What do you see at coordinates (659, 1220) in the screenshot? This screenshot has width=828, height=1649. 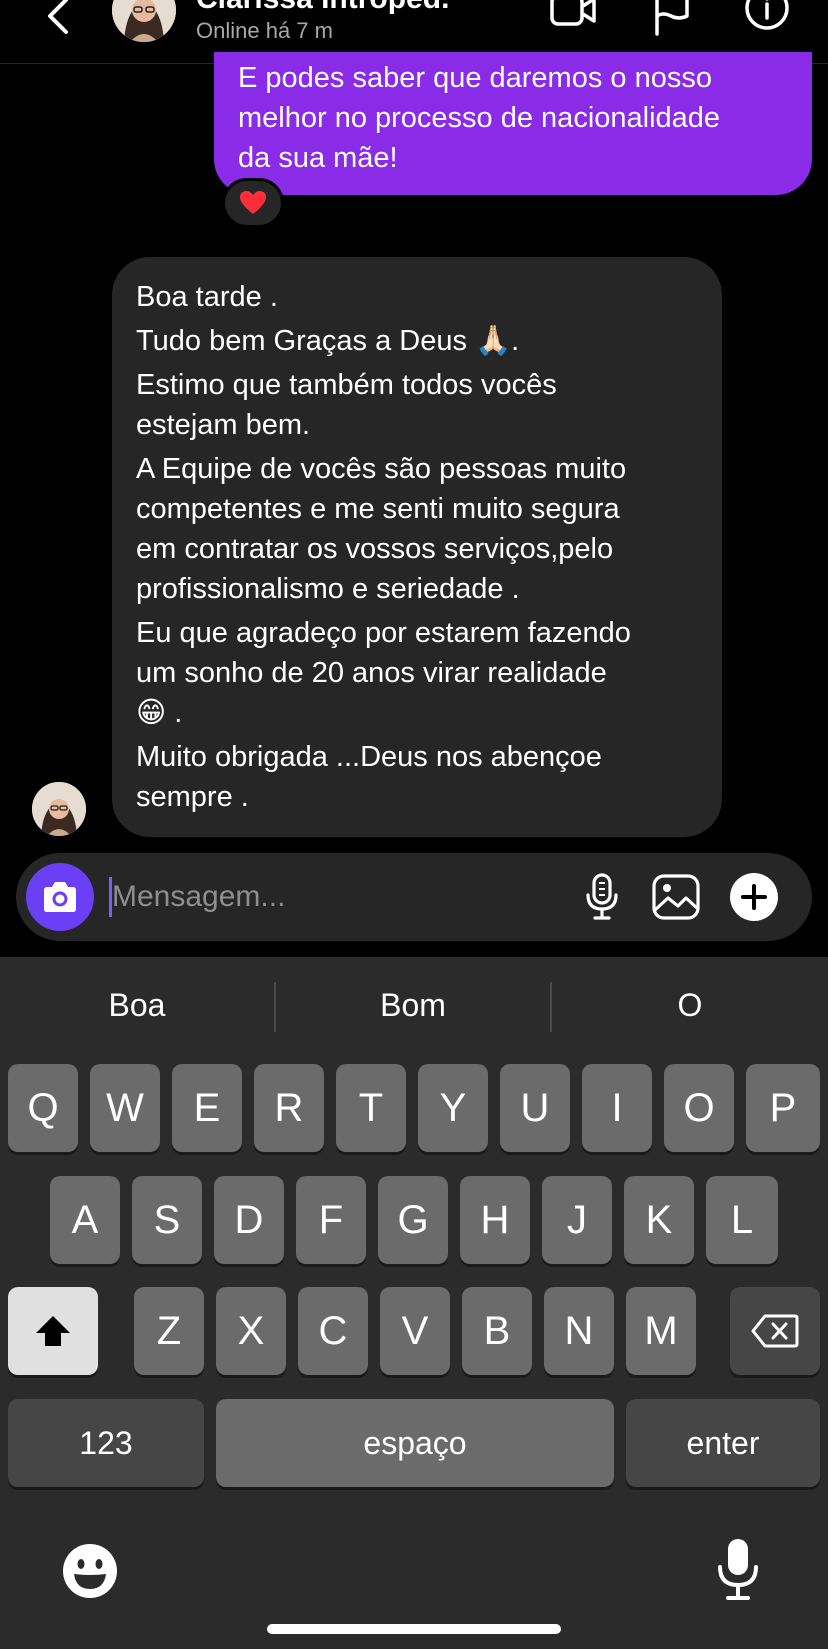 I see `key: K` at bounding box center [659, 1220].